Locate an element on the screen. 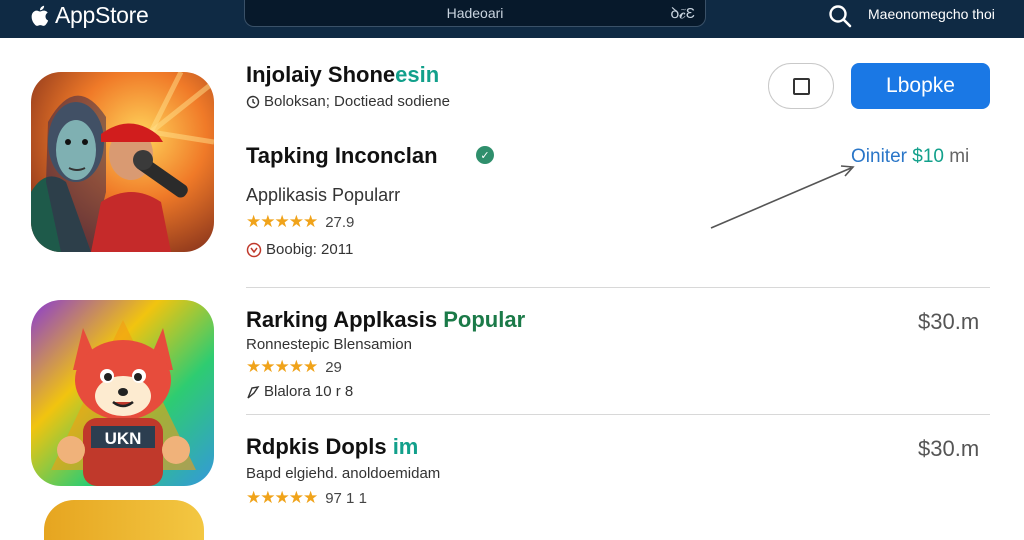  app-title-main: Rdpkis Dopls is located at coordinates (316, 446).